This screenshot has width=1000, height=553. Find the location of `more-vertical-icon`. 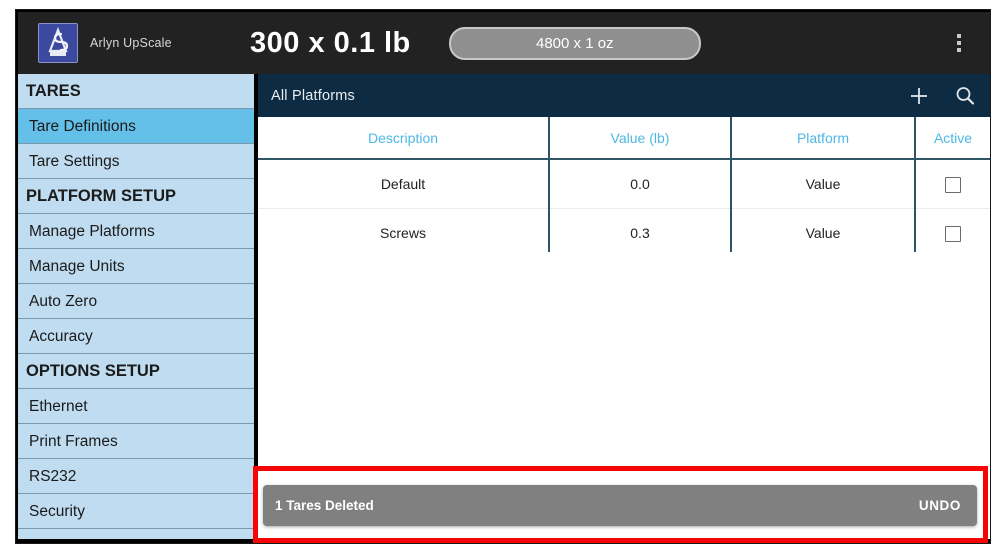

more-vertical-icon is located at coordinates (959, 43).